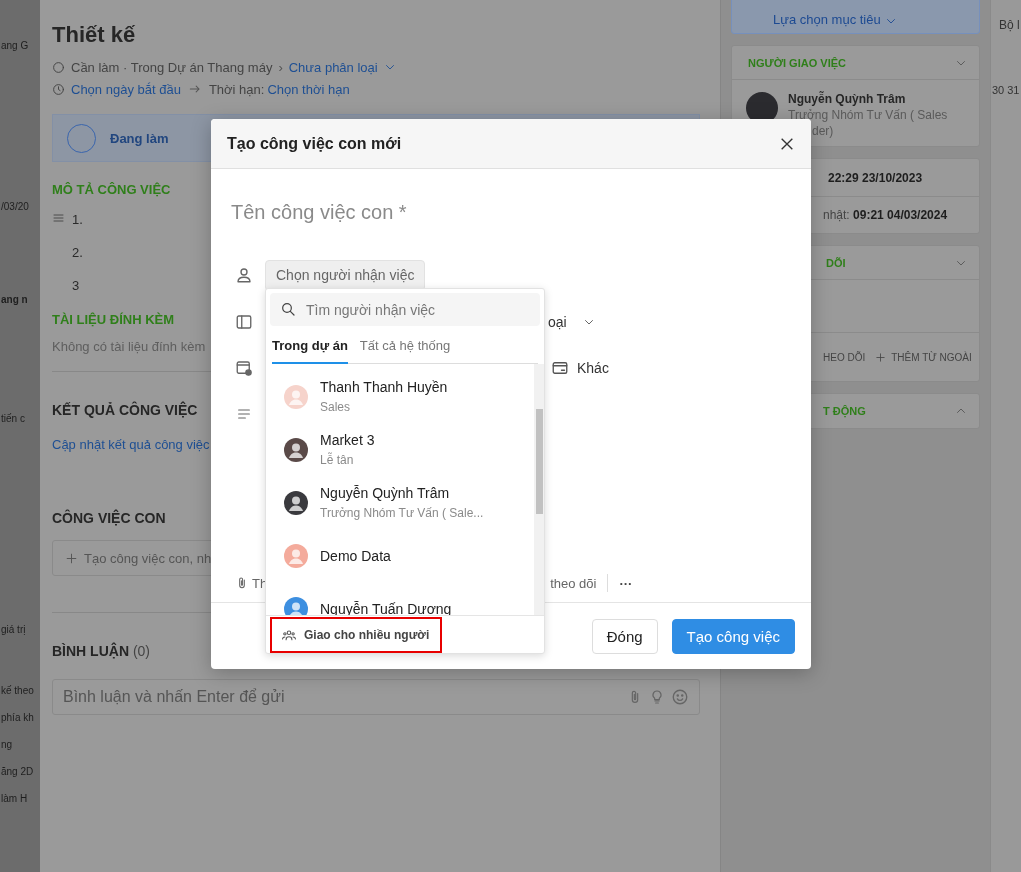 This screenshot has height=872, width=1021. What do you see at coordinates (355, 555) in the screenshot?
I see `person-name: Demo Data` at bounding box center [355, 555].